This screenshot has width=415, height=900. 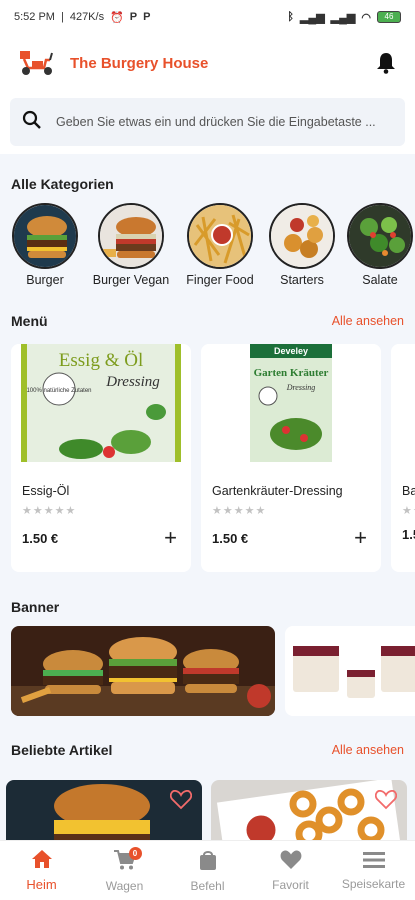 What do you see at coordinates (408, 534) in the screenshot?
I see `product-price: 1.5` at bounding box center [408, 534].